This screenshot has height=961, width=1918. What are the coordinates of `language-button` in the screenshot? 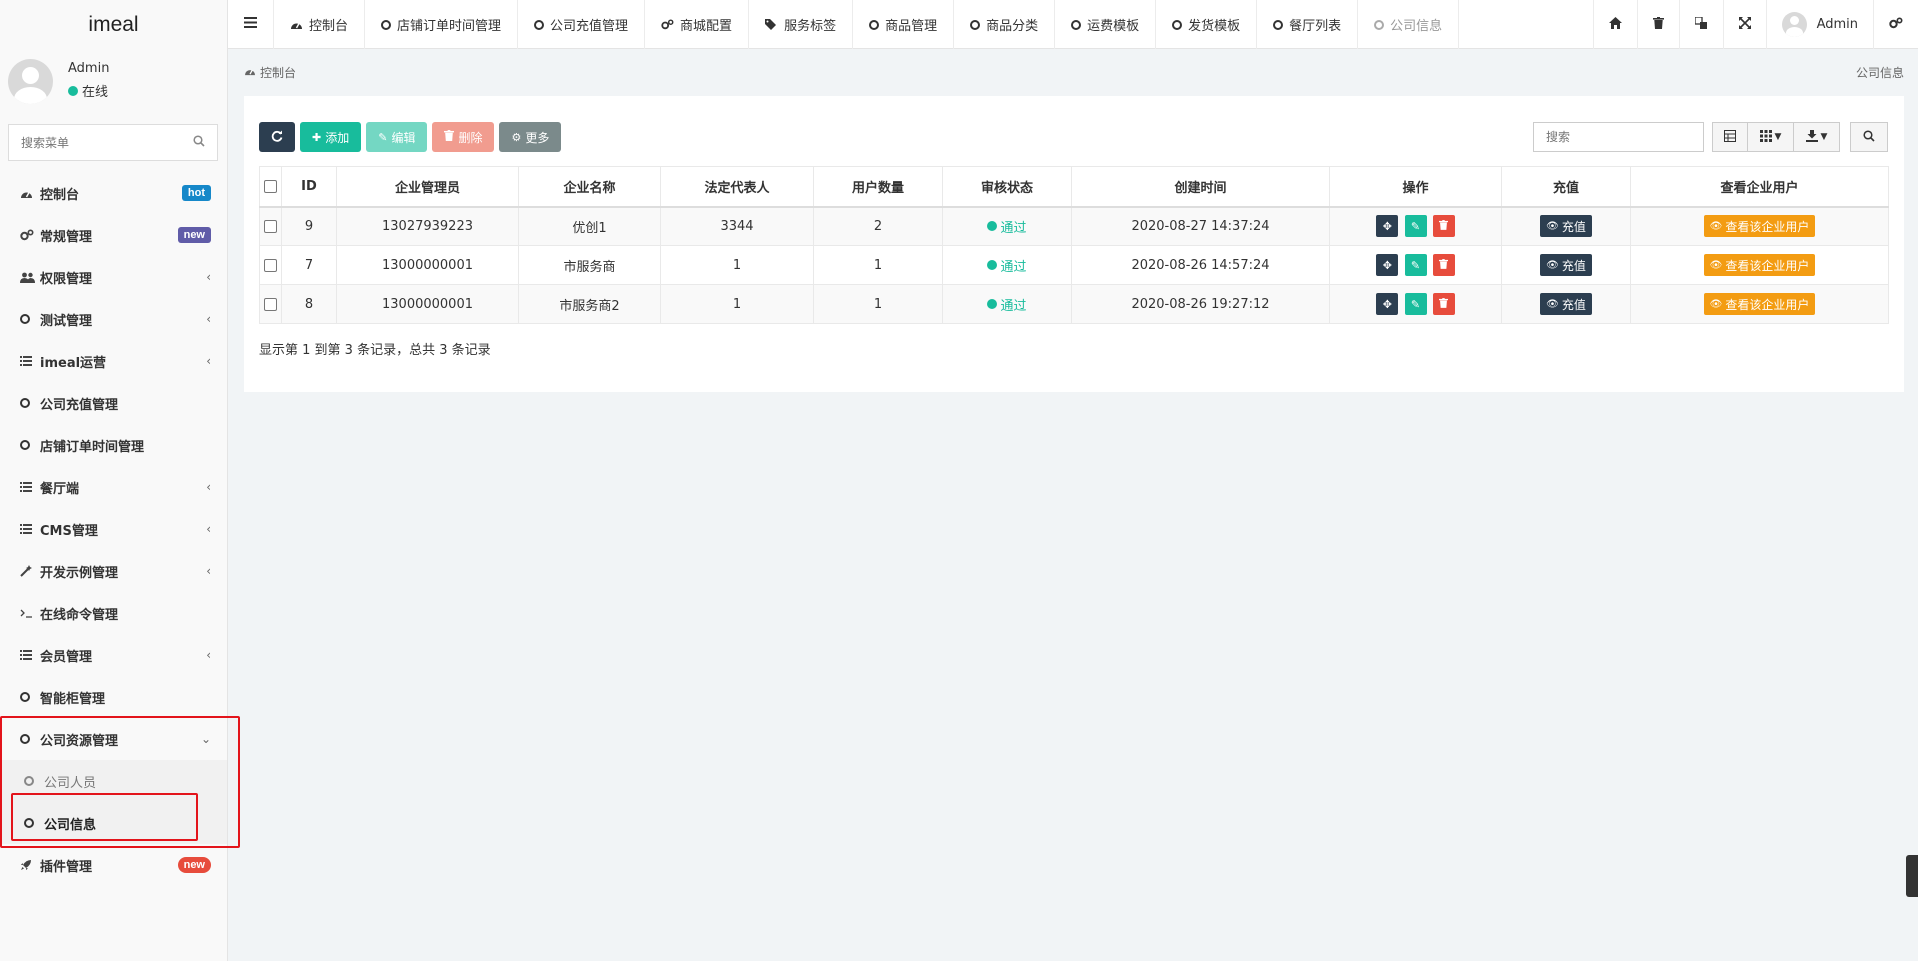 It's located at (1700, 24).